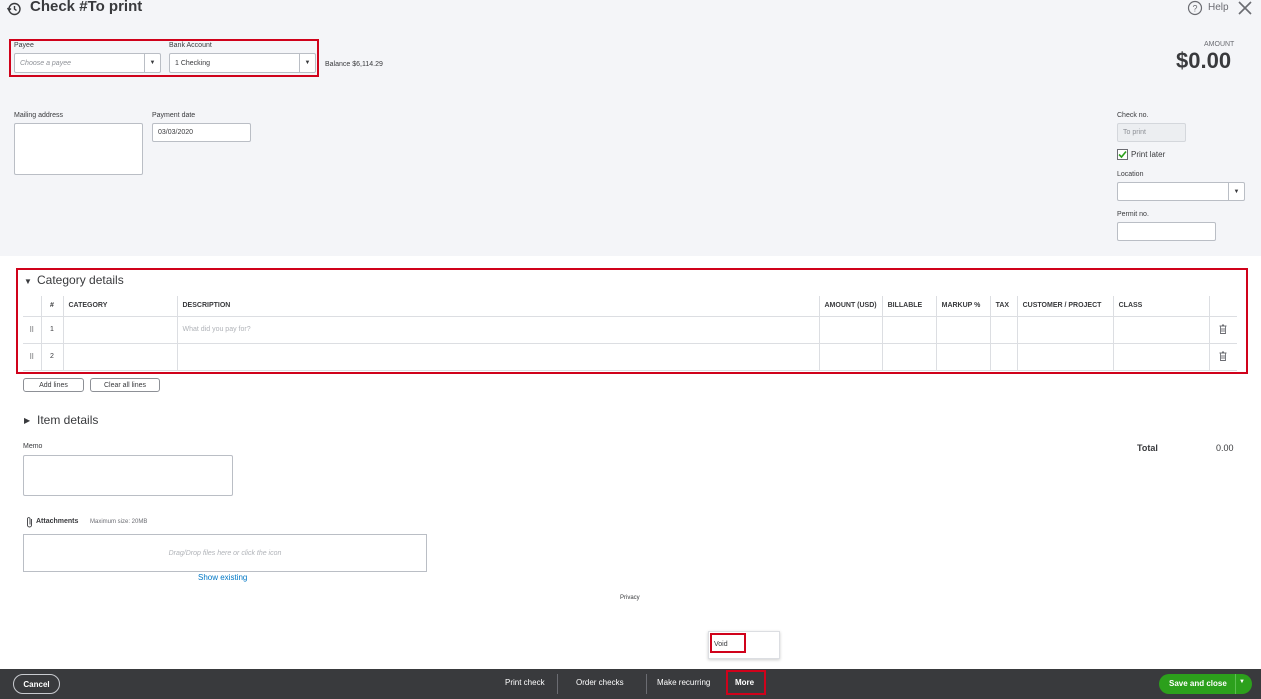  I want to click on close-icon, so click(1245, 8).